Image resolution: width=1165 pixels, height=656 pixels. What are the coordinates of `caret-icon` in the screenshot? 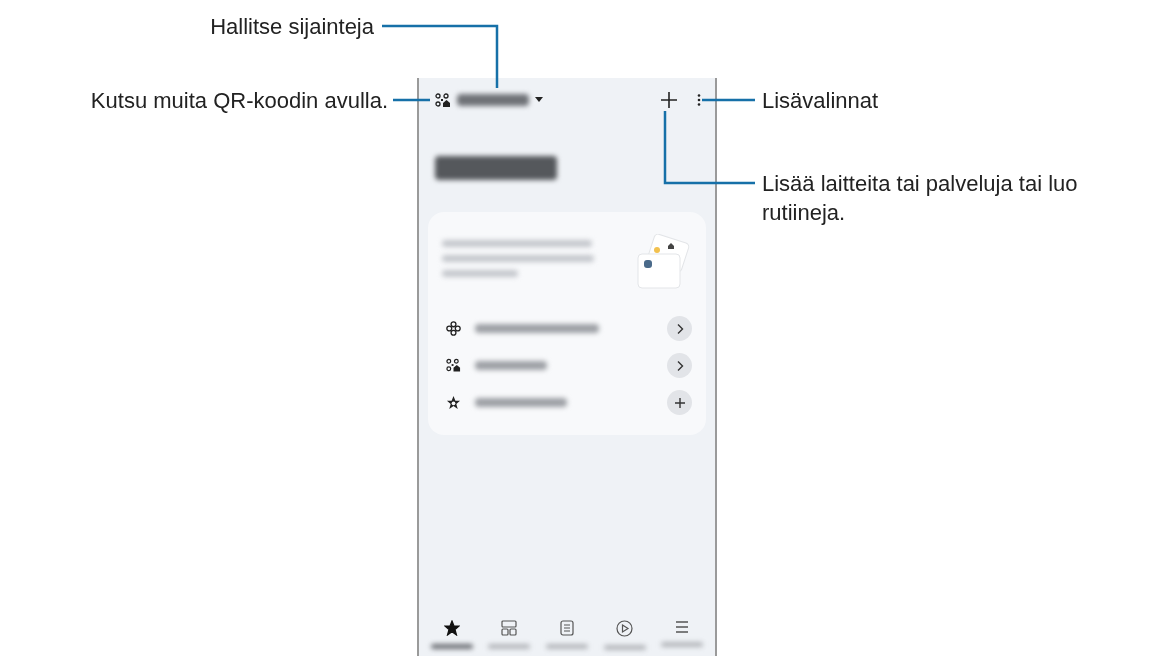 It's located at (539, 100).